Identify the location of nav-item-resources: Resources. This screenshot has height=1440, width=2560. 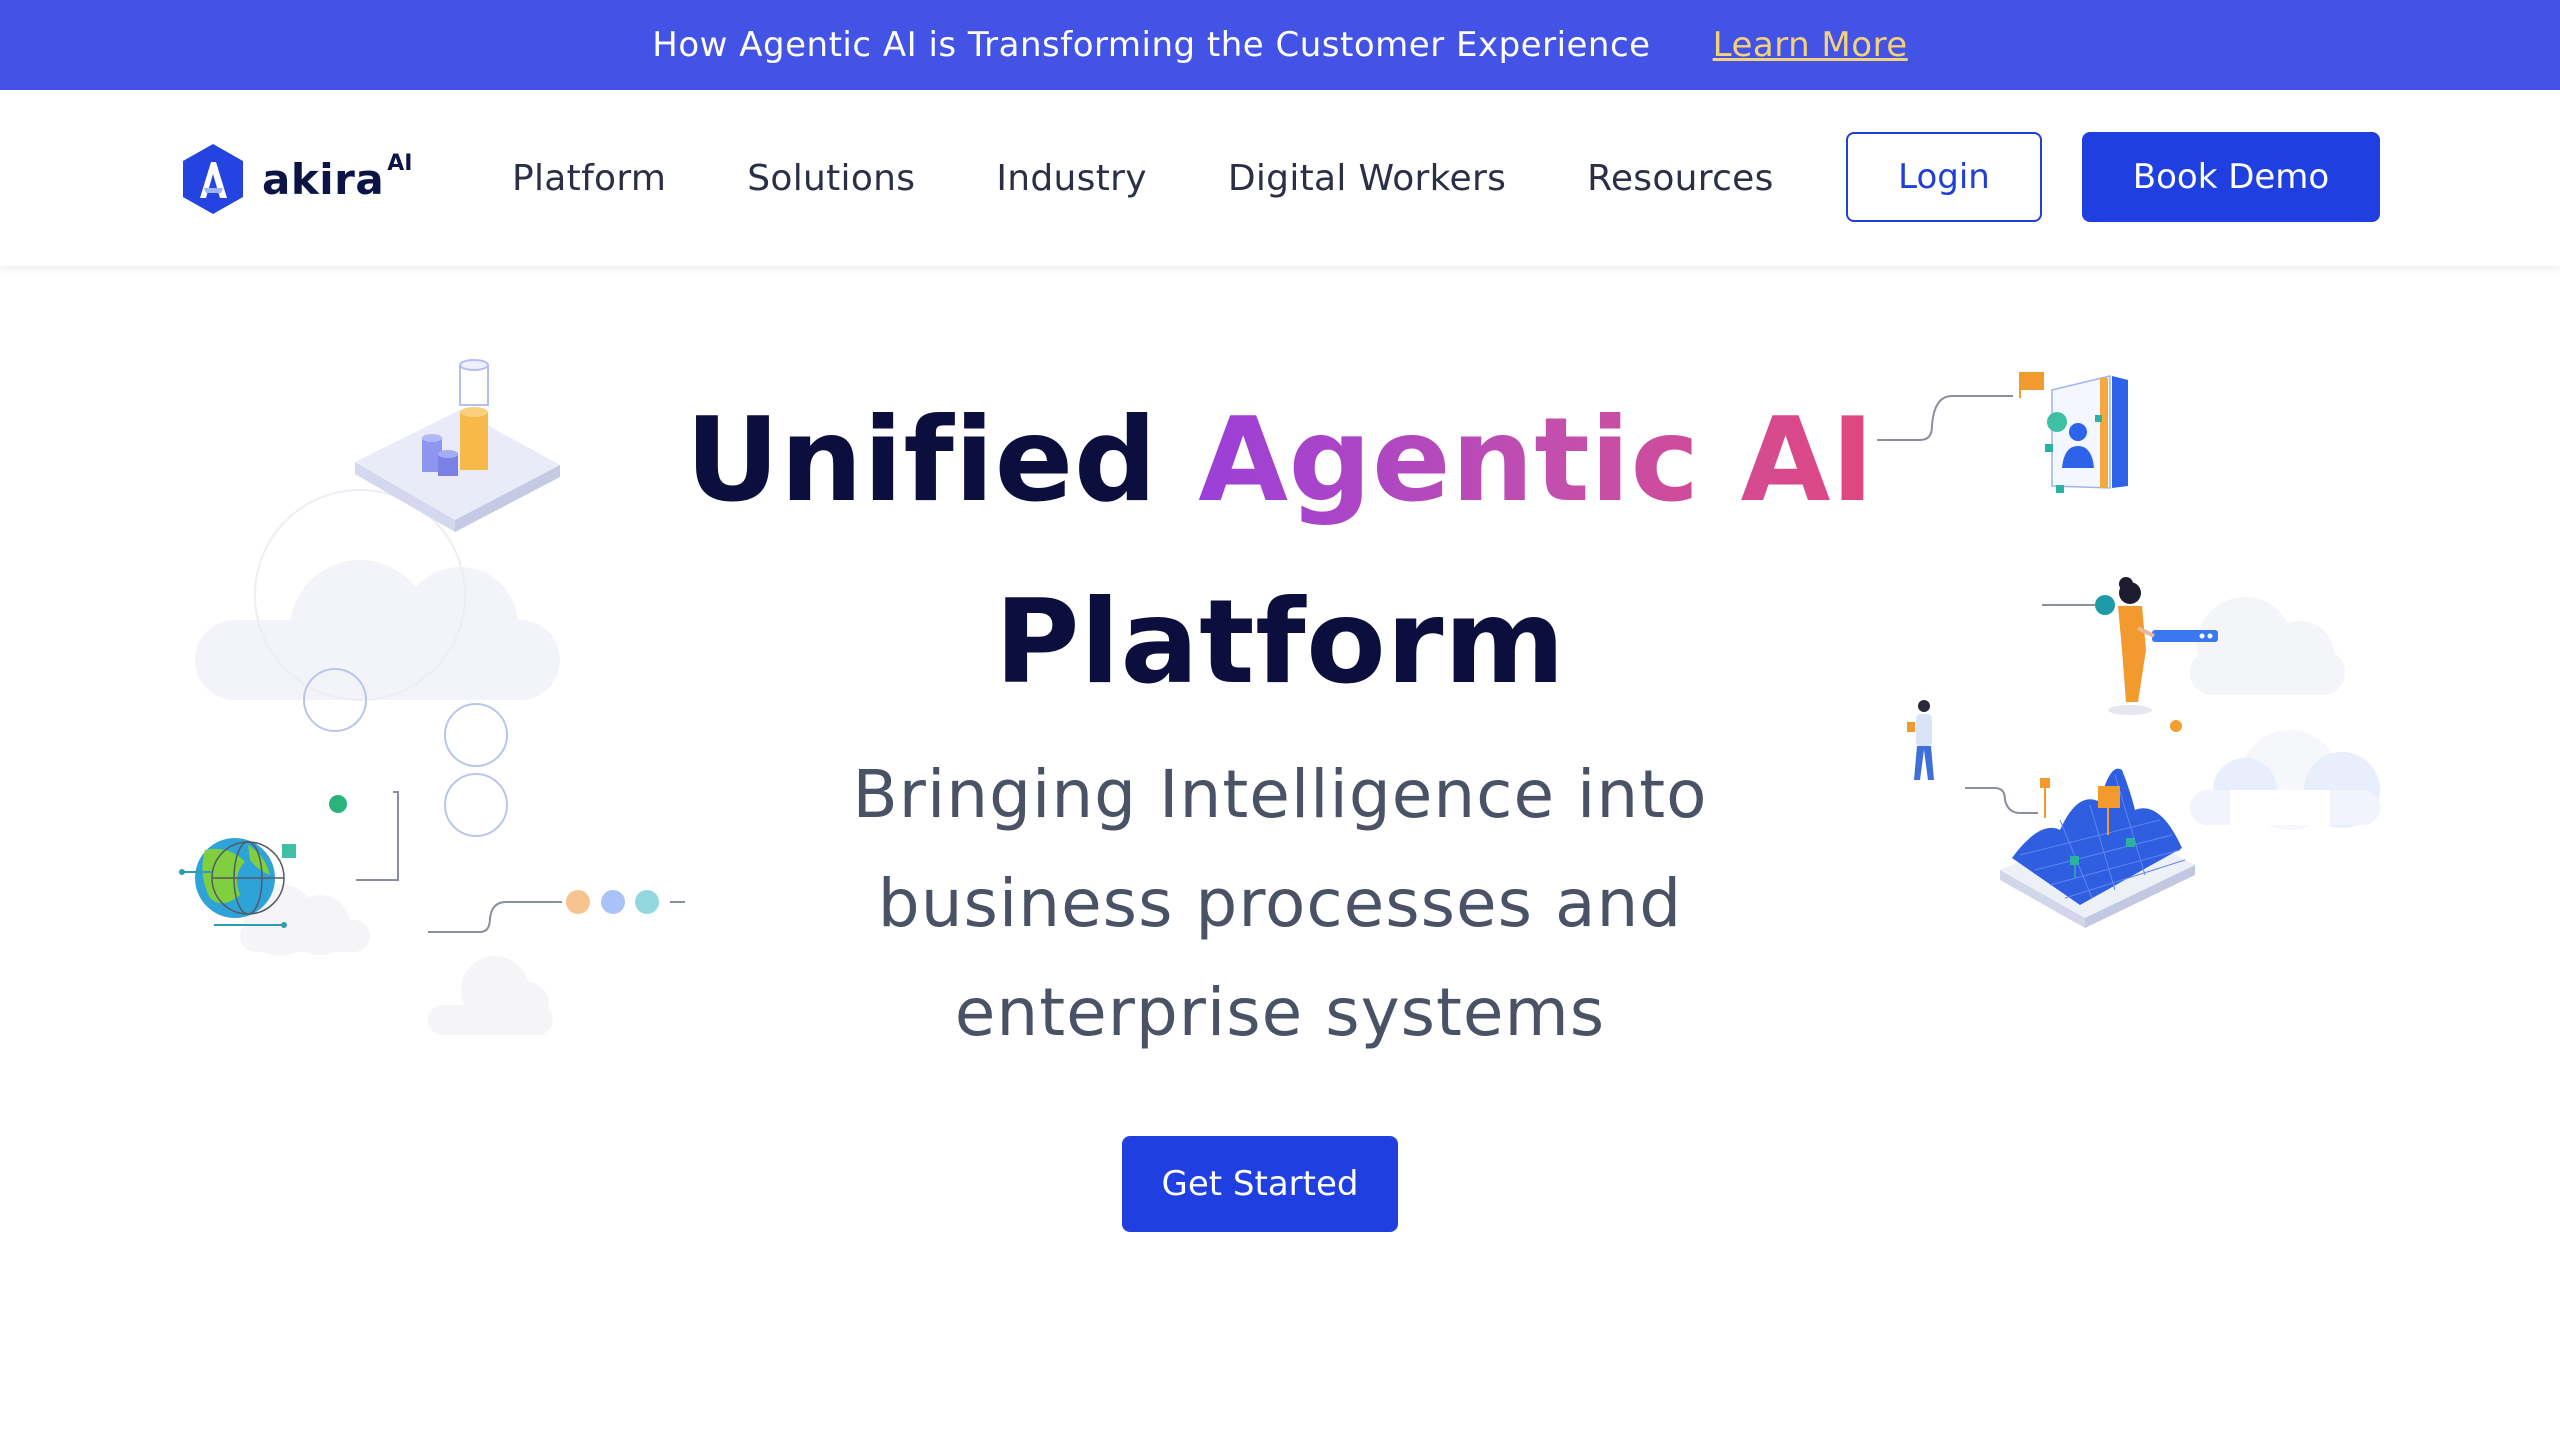
(1680, 178).